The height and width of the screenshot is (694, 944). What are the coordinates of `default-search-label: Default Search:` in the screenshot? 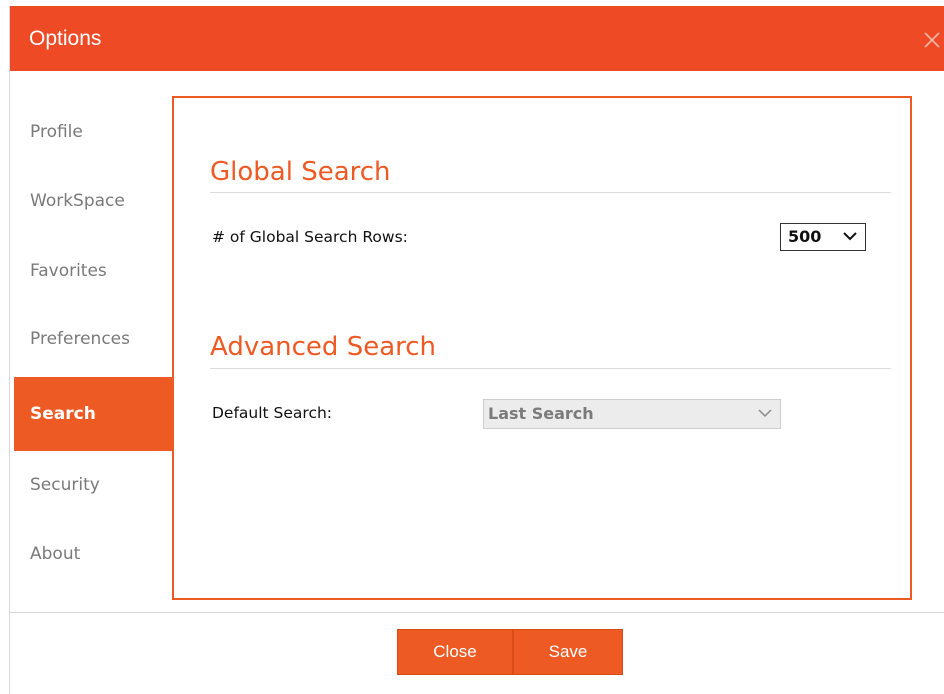 It's located at (272, 413).